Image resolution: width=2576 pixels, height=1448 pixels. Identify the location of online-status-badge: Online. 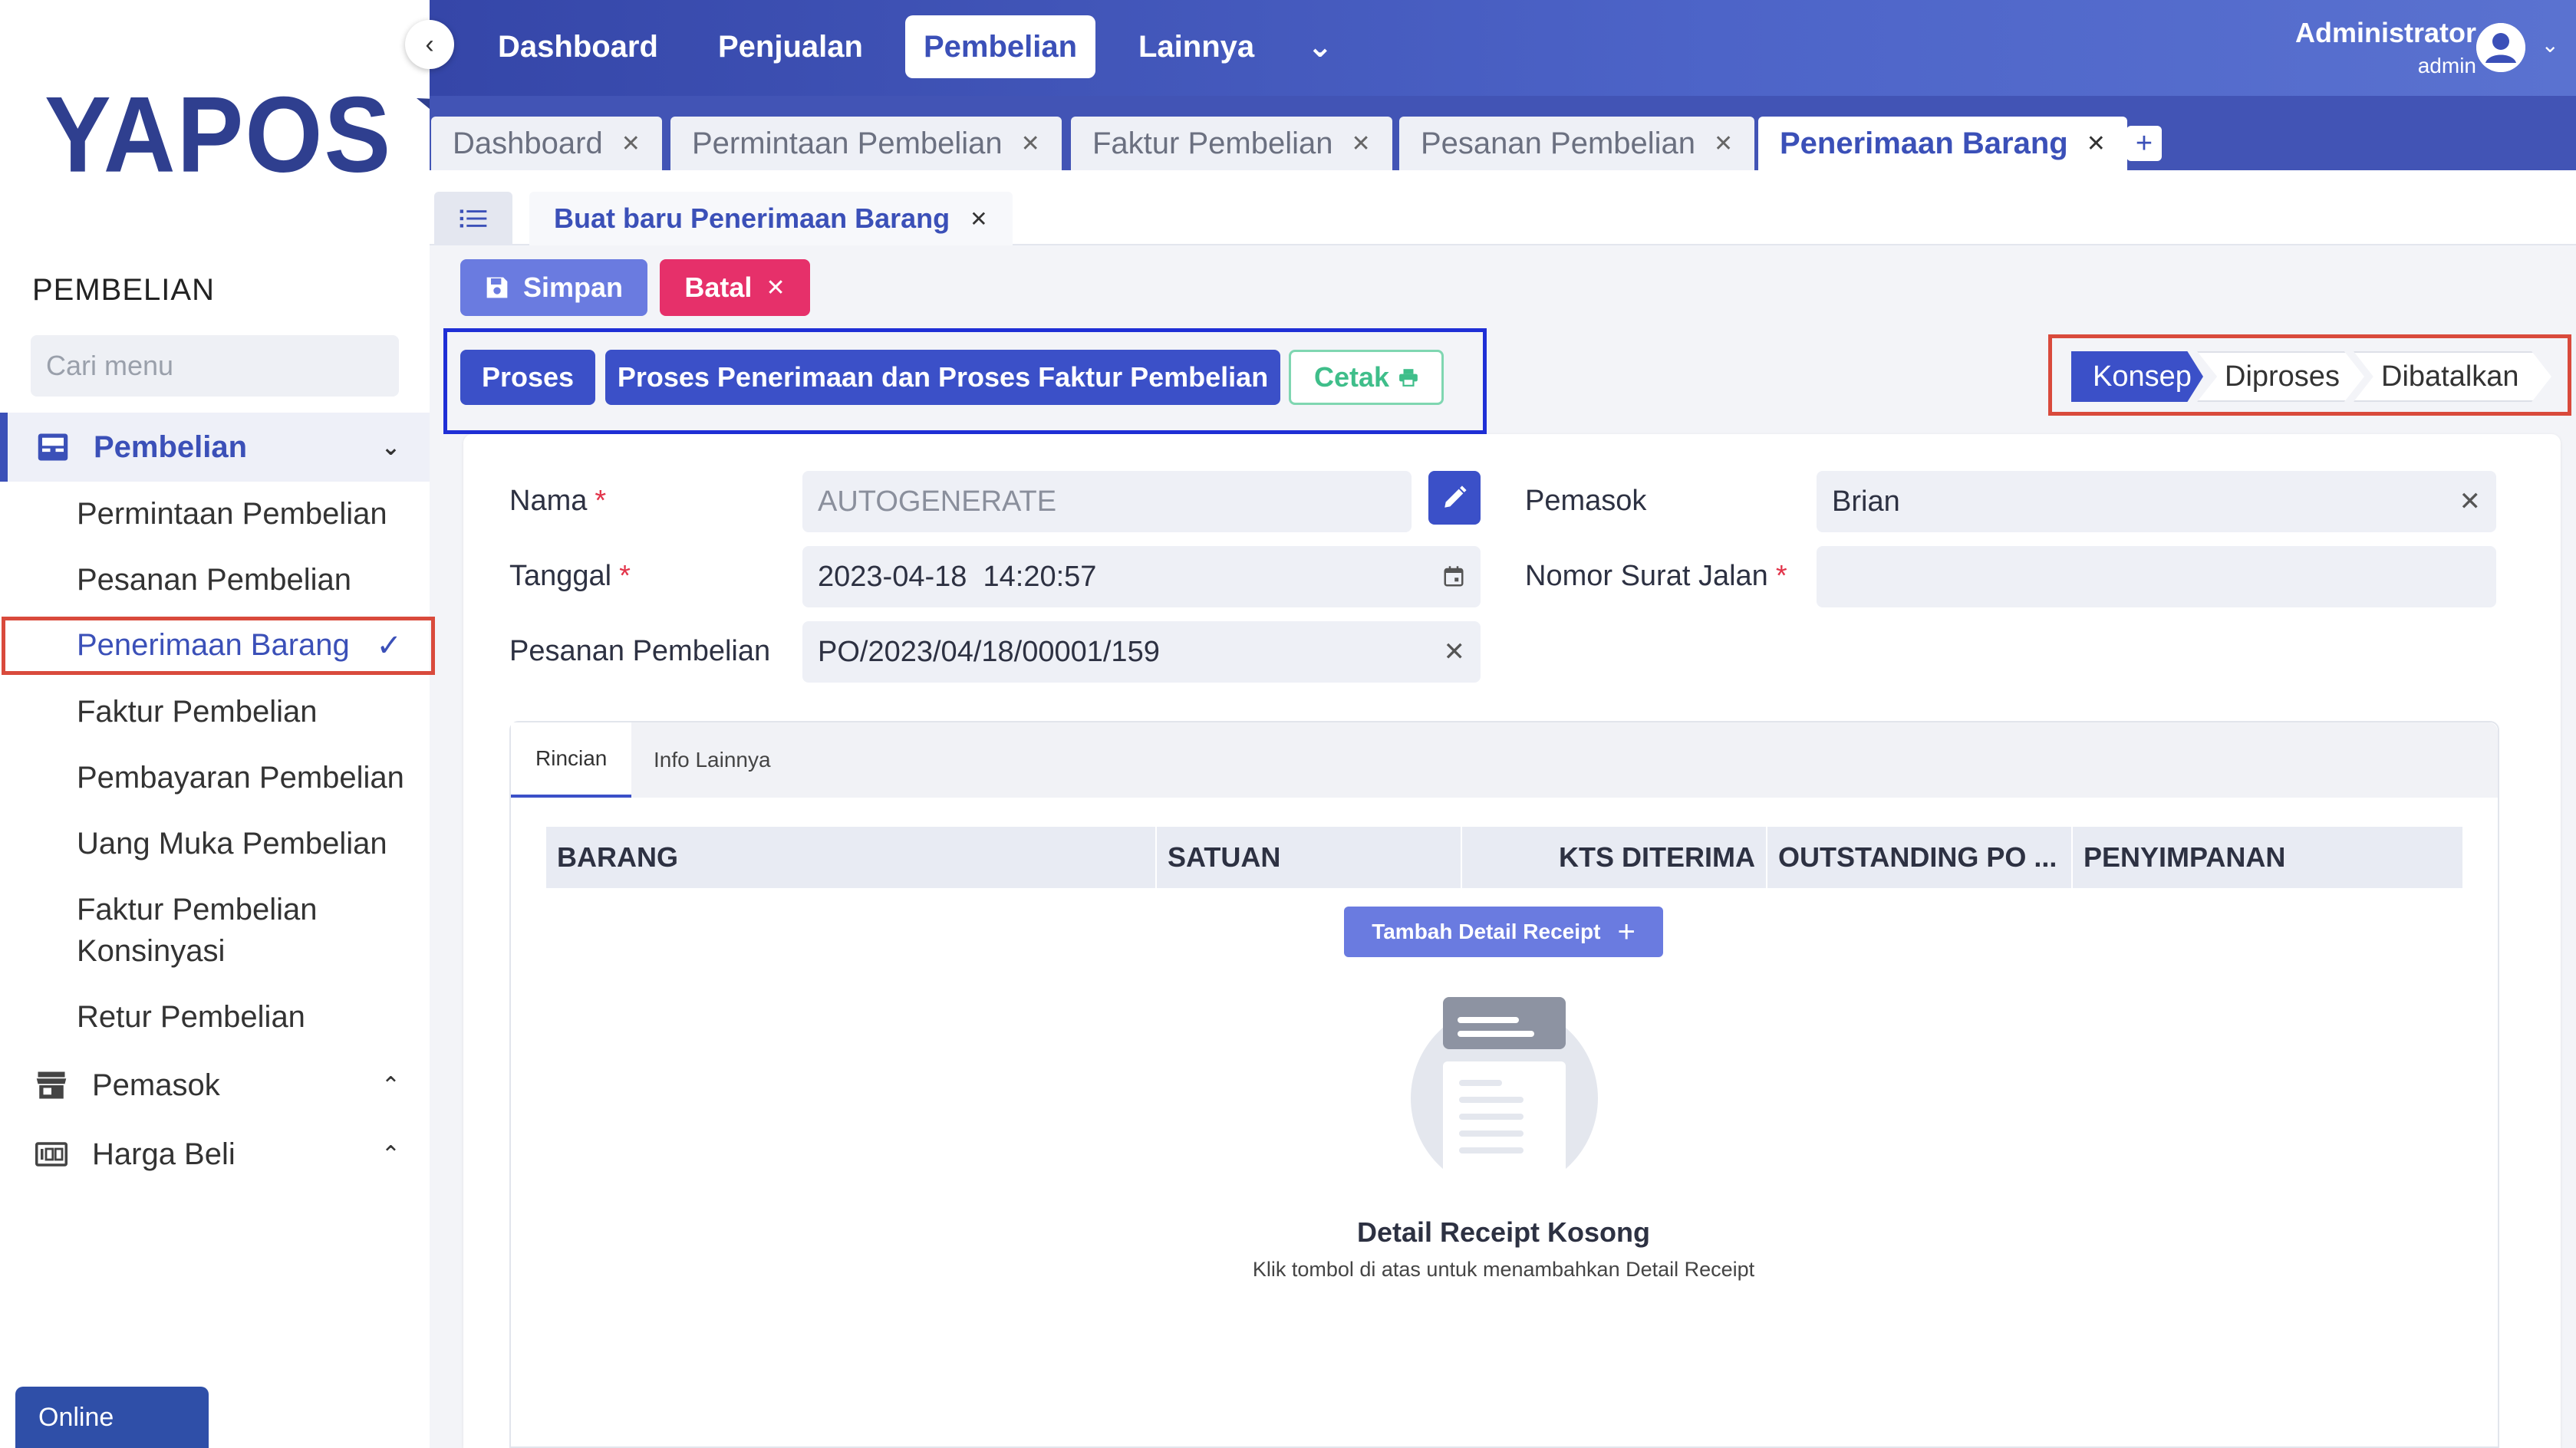
(112, 1417).